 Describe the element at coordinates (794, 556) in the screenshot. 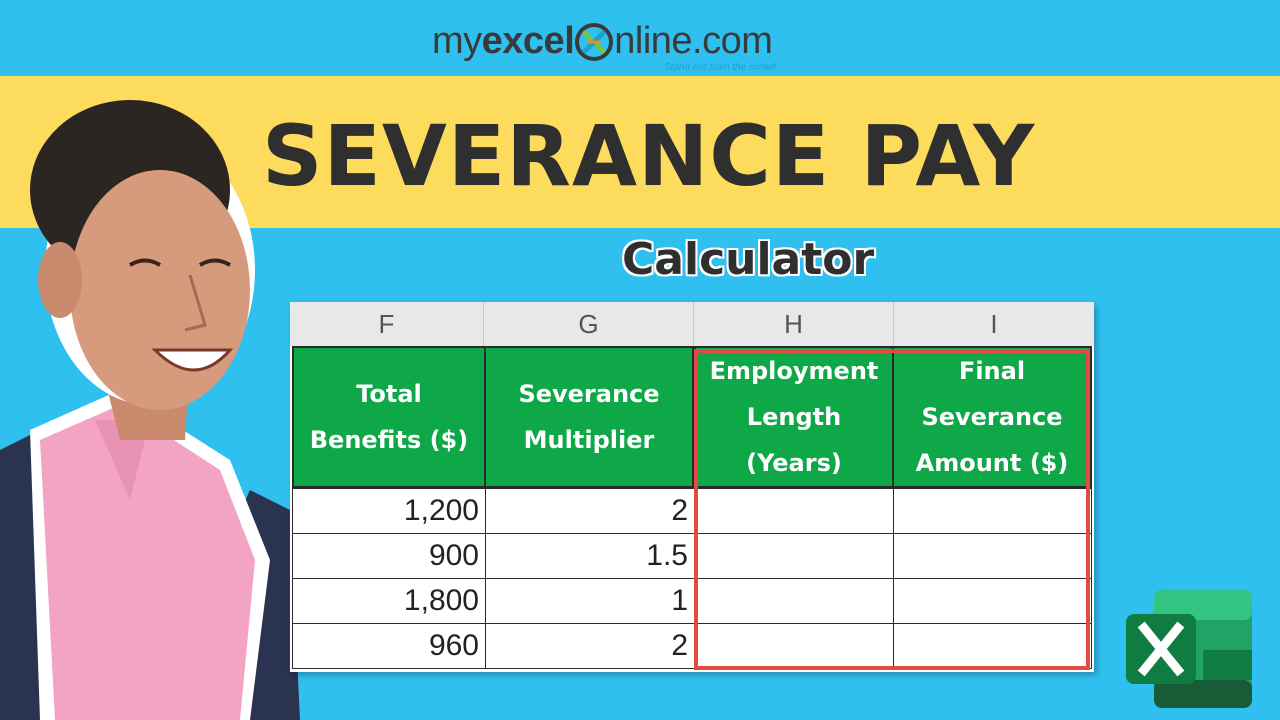

I see `cell-h-row2` at that location.